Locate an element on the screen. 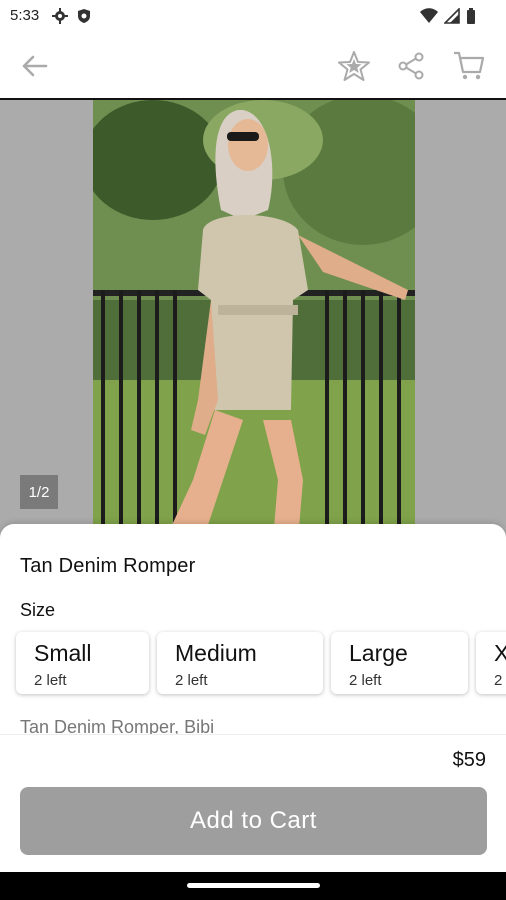 The image size is (506, 900). arrow-left-icon is located at coordinates (35, 66).